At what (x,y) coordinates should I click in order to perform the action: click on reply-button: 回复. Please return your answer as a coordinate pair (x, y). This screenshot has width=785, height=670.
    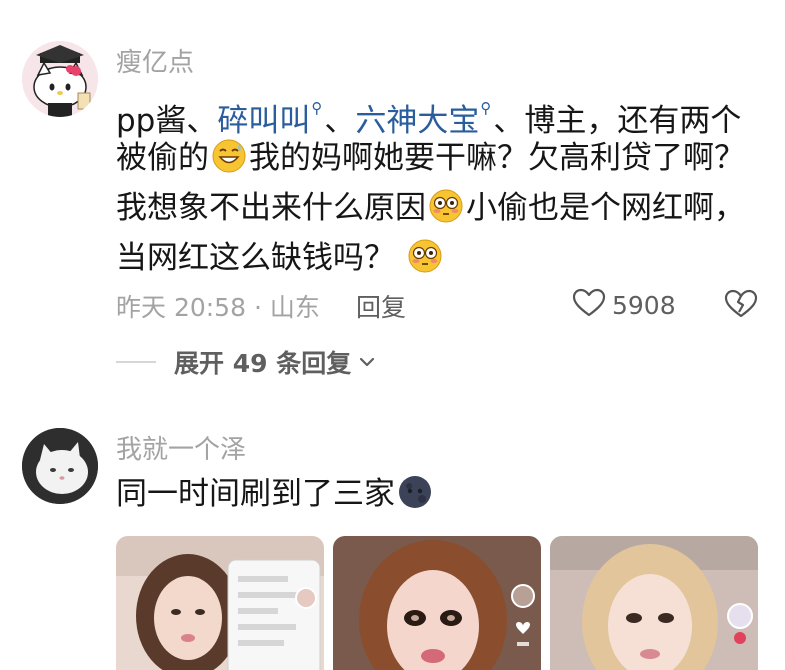
    Looking at the image, I should click on (381, 306).